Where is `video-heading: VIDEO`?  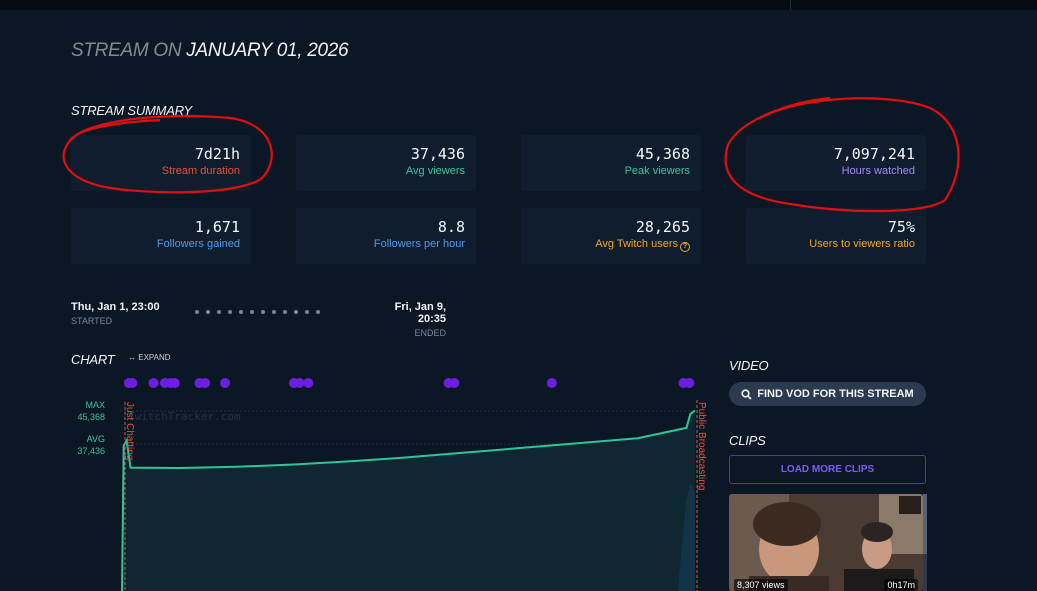
video-heading: VIDEO is located at coordinates (749, 365).